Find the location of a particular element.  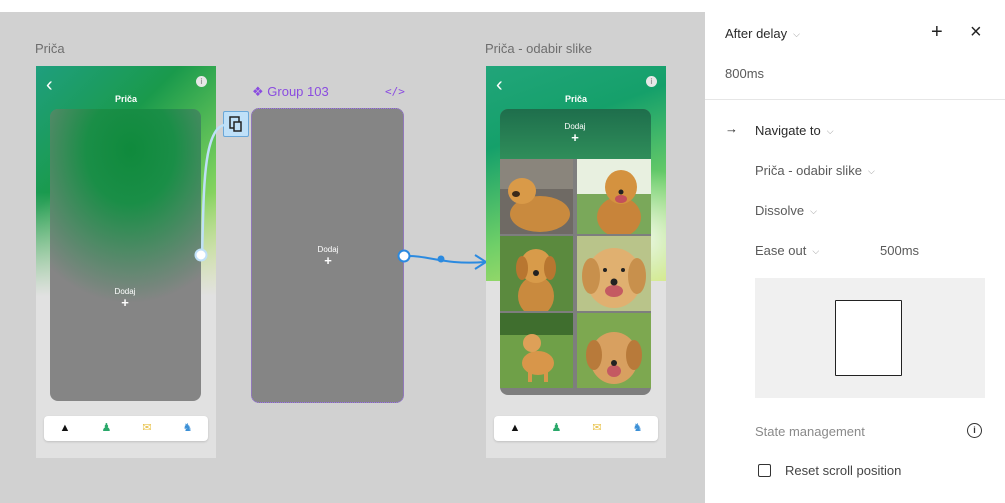

bottom-navbar: ▲ ♟ ✉ ♞ is located at coordinates (576, 428).